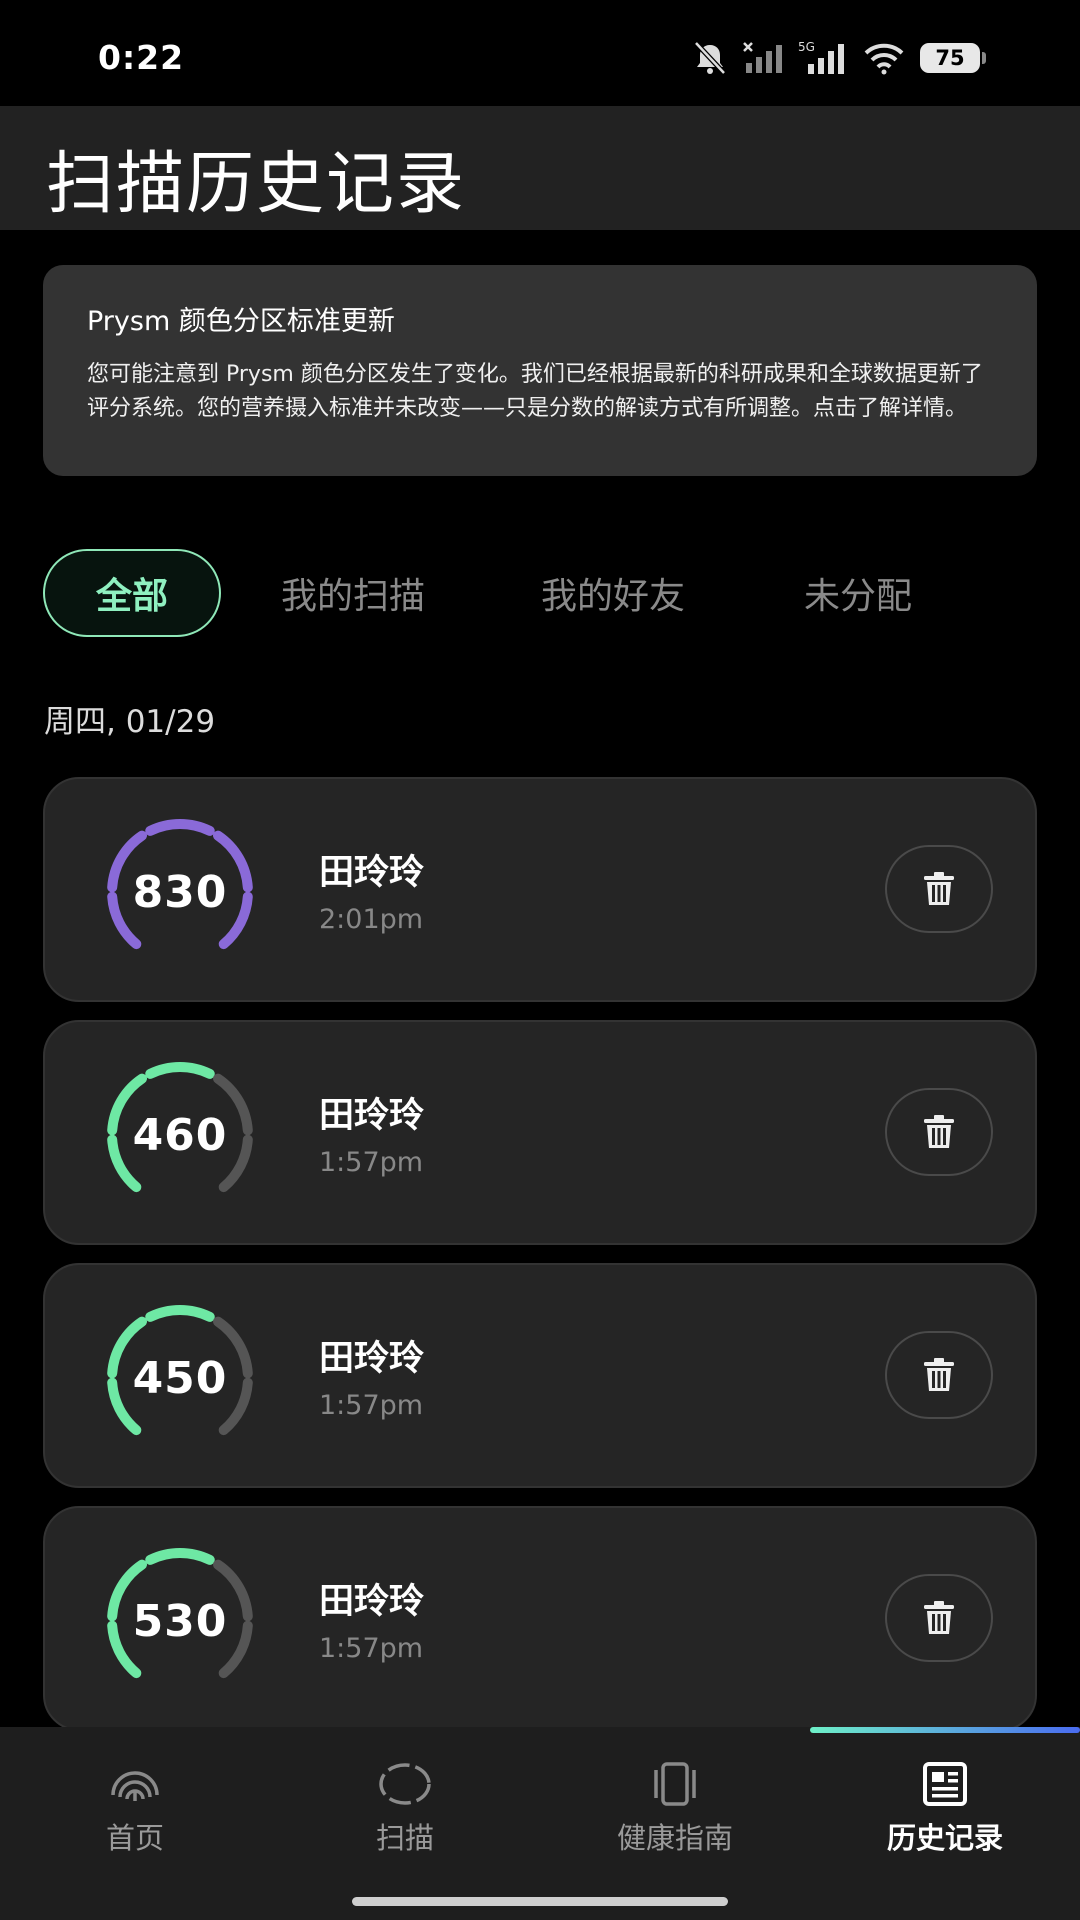  What do you see at coordinates (130, 722) in the screenshot?
I see `date-label: 周四, 01/29` at bounding box center [130, 722].